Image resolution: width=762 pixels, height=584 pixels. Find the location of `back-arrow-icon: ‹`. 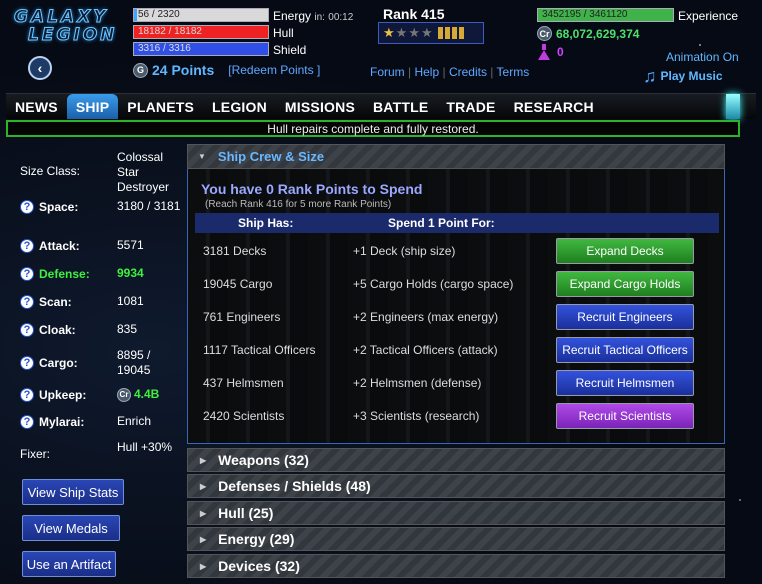

back-arrow-icon: ‹ is located at coordinates (40, 68).